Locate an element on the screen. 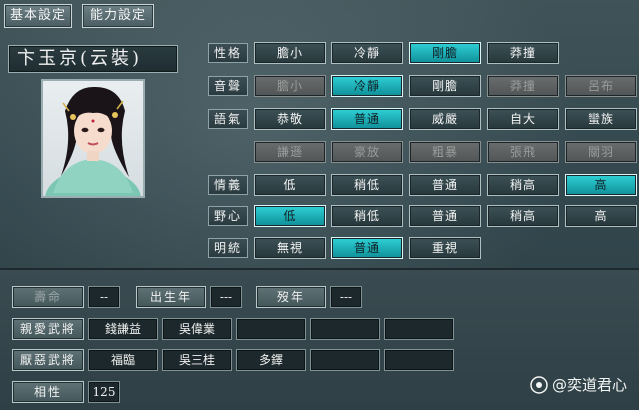 This screenshot has height=410, width=639. option-ambition-2: 普通 is located at coordinates (445, 216).